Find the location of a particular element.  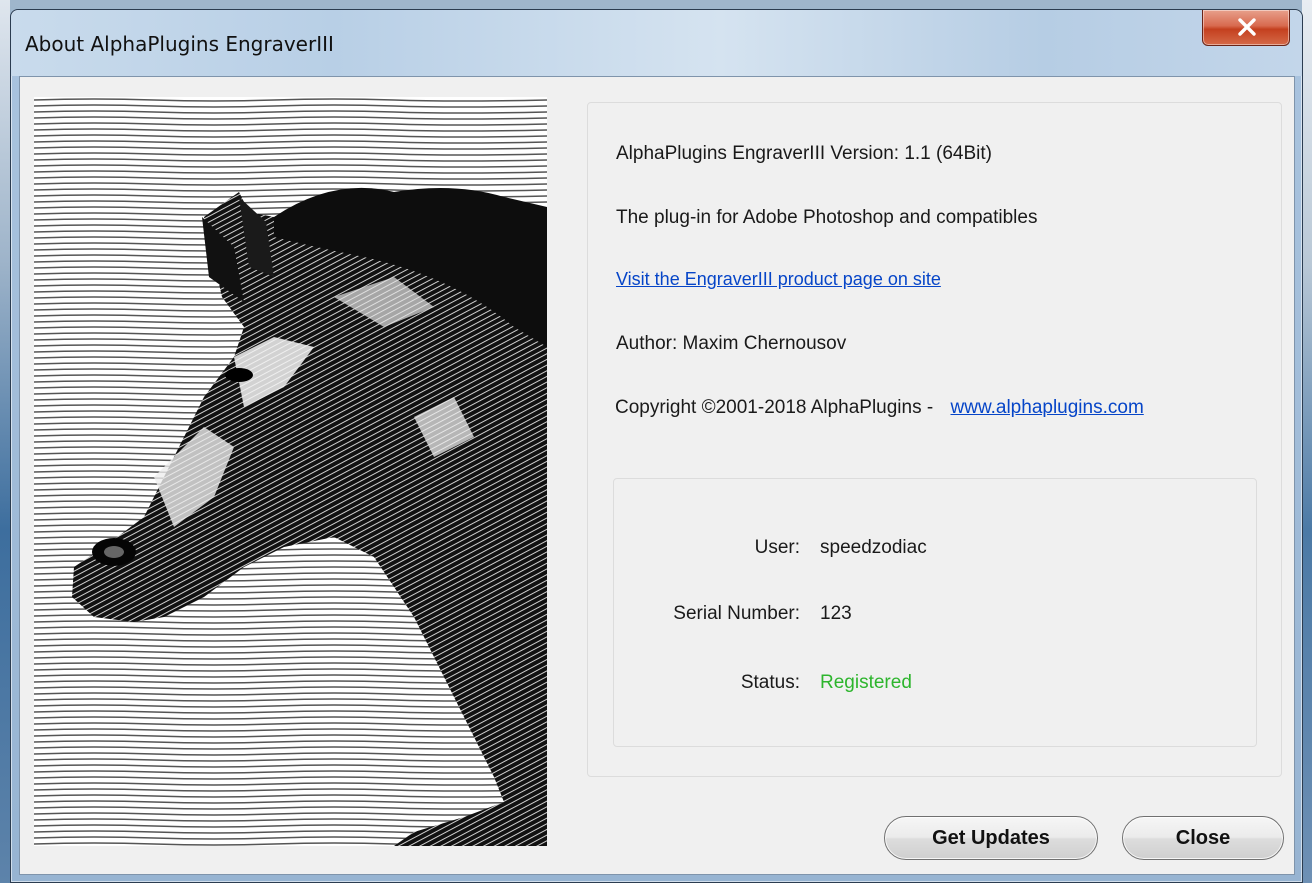

desktop-background-right is located at coordinates (1307, 441).